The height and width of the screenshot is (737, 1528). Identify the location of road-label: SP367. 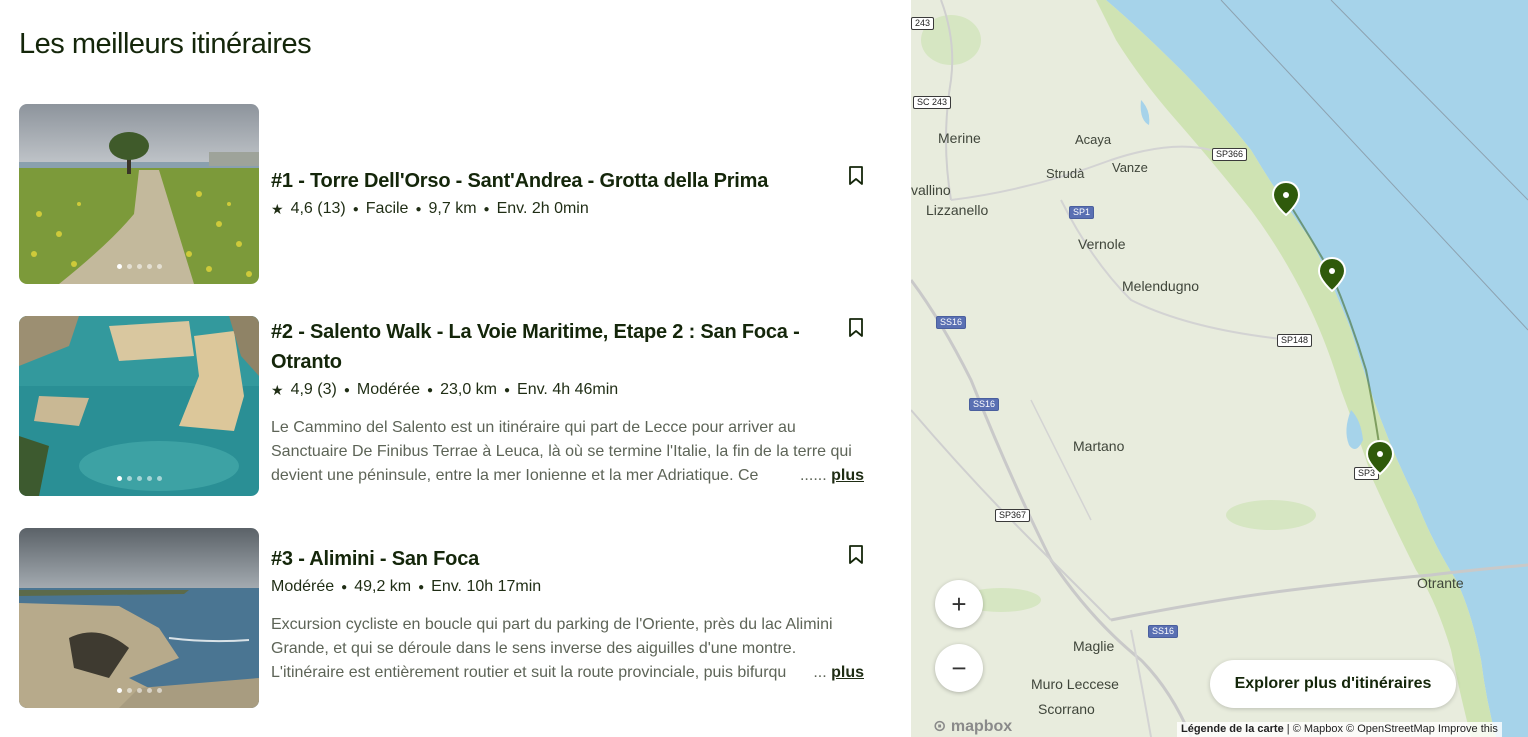
(1013, 515).